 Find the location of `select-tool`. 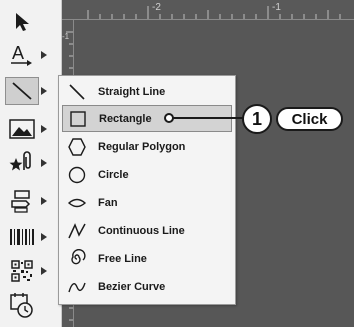

select-tool is located at coordinates (31, 21).